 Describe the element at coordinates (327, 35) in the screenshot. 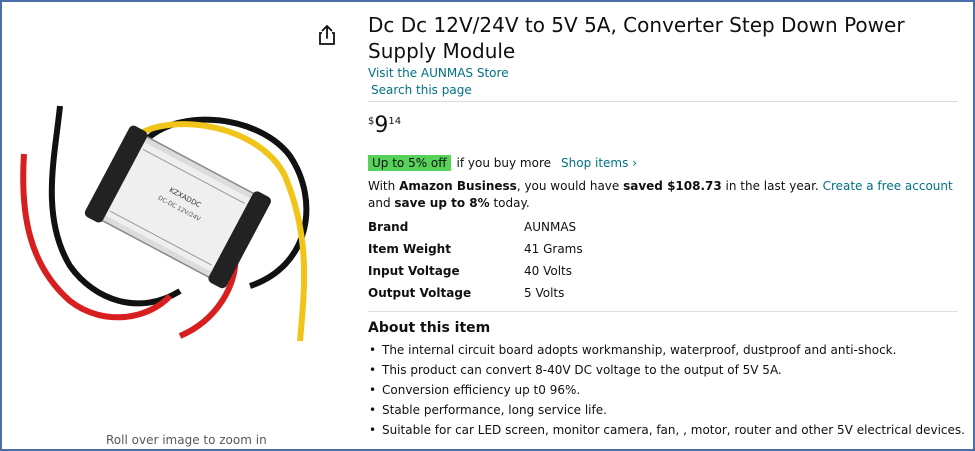

I see `share-icon` at that location.